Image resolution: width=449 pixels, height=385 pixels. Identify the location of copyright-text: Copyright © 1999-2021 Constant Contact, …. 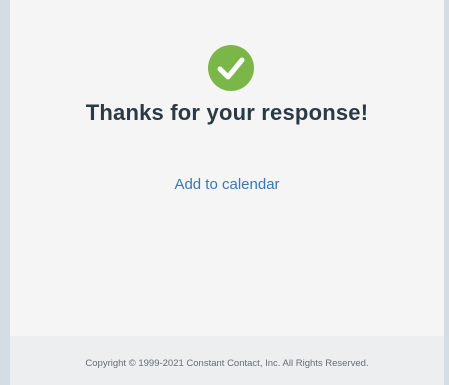
(227, 363).